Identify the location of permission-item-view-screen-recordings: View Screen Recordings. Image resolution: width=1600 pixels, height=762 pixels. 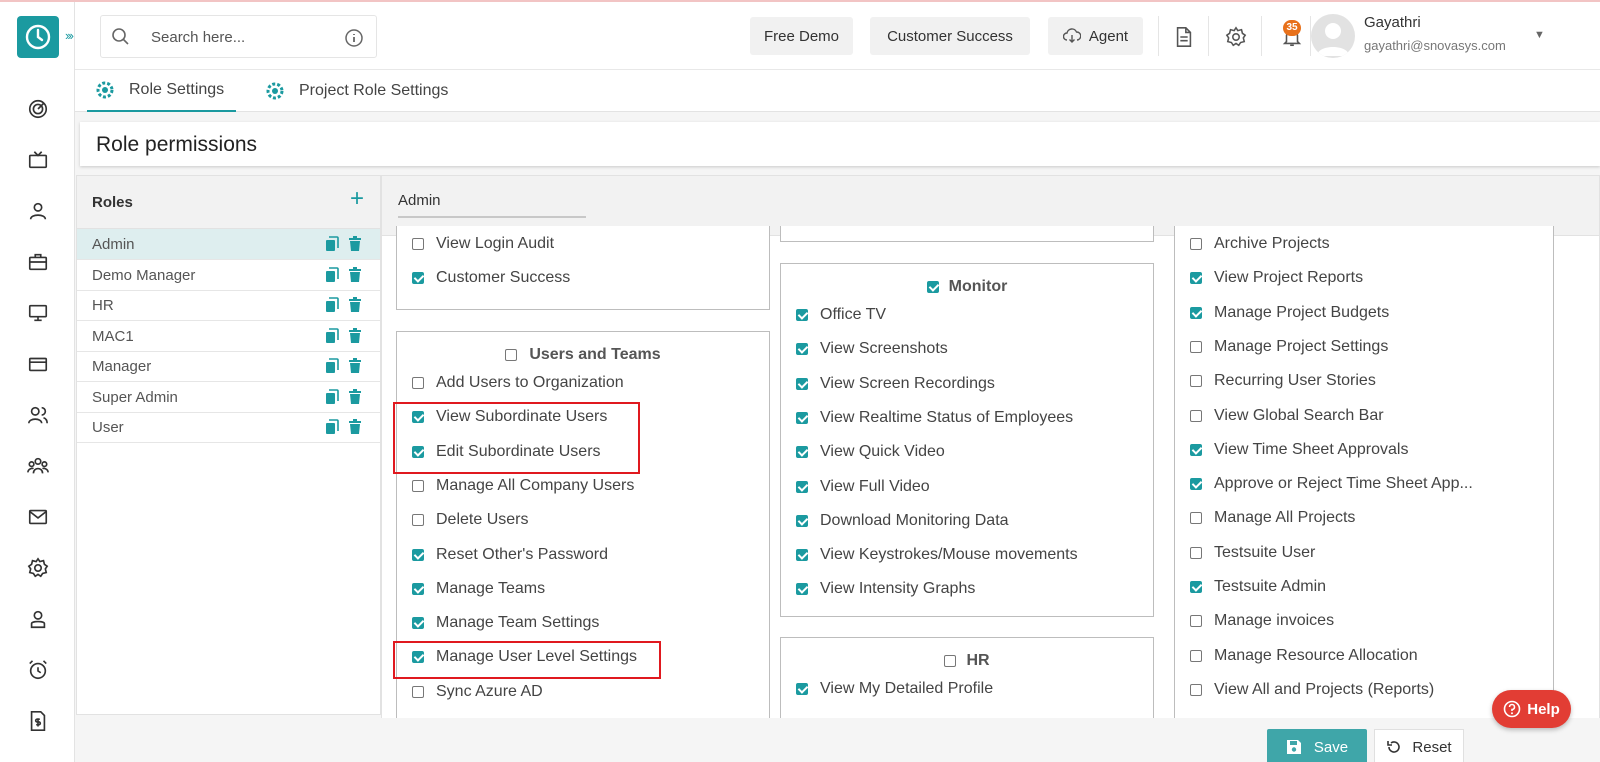
(895, 384).